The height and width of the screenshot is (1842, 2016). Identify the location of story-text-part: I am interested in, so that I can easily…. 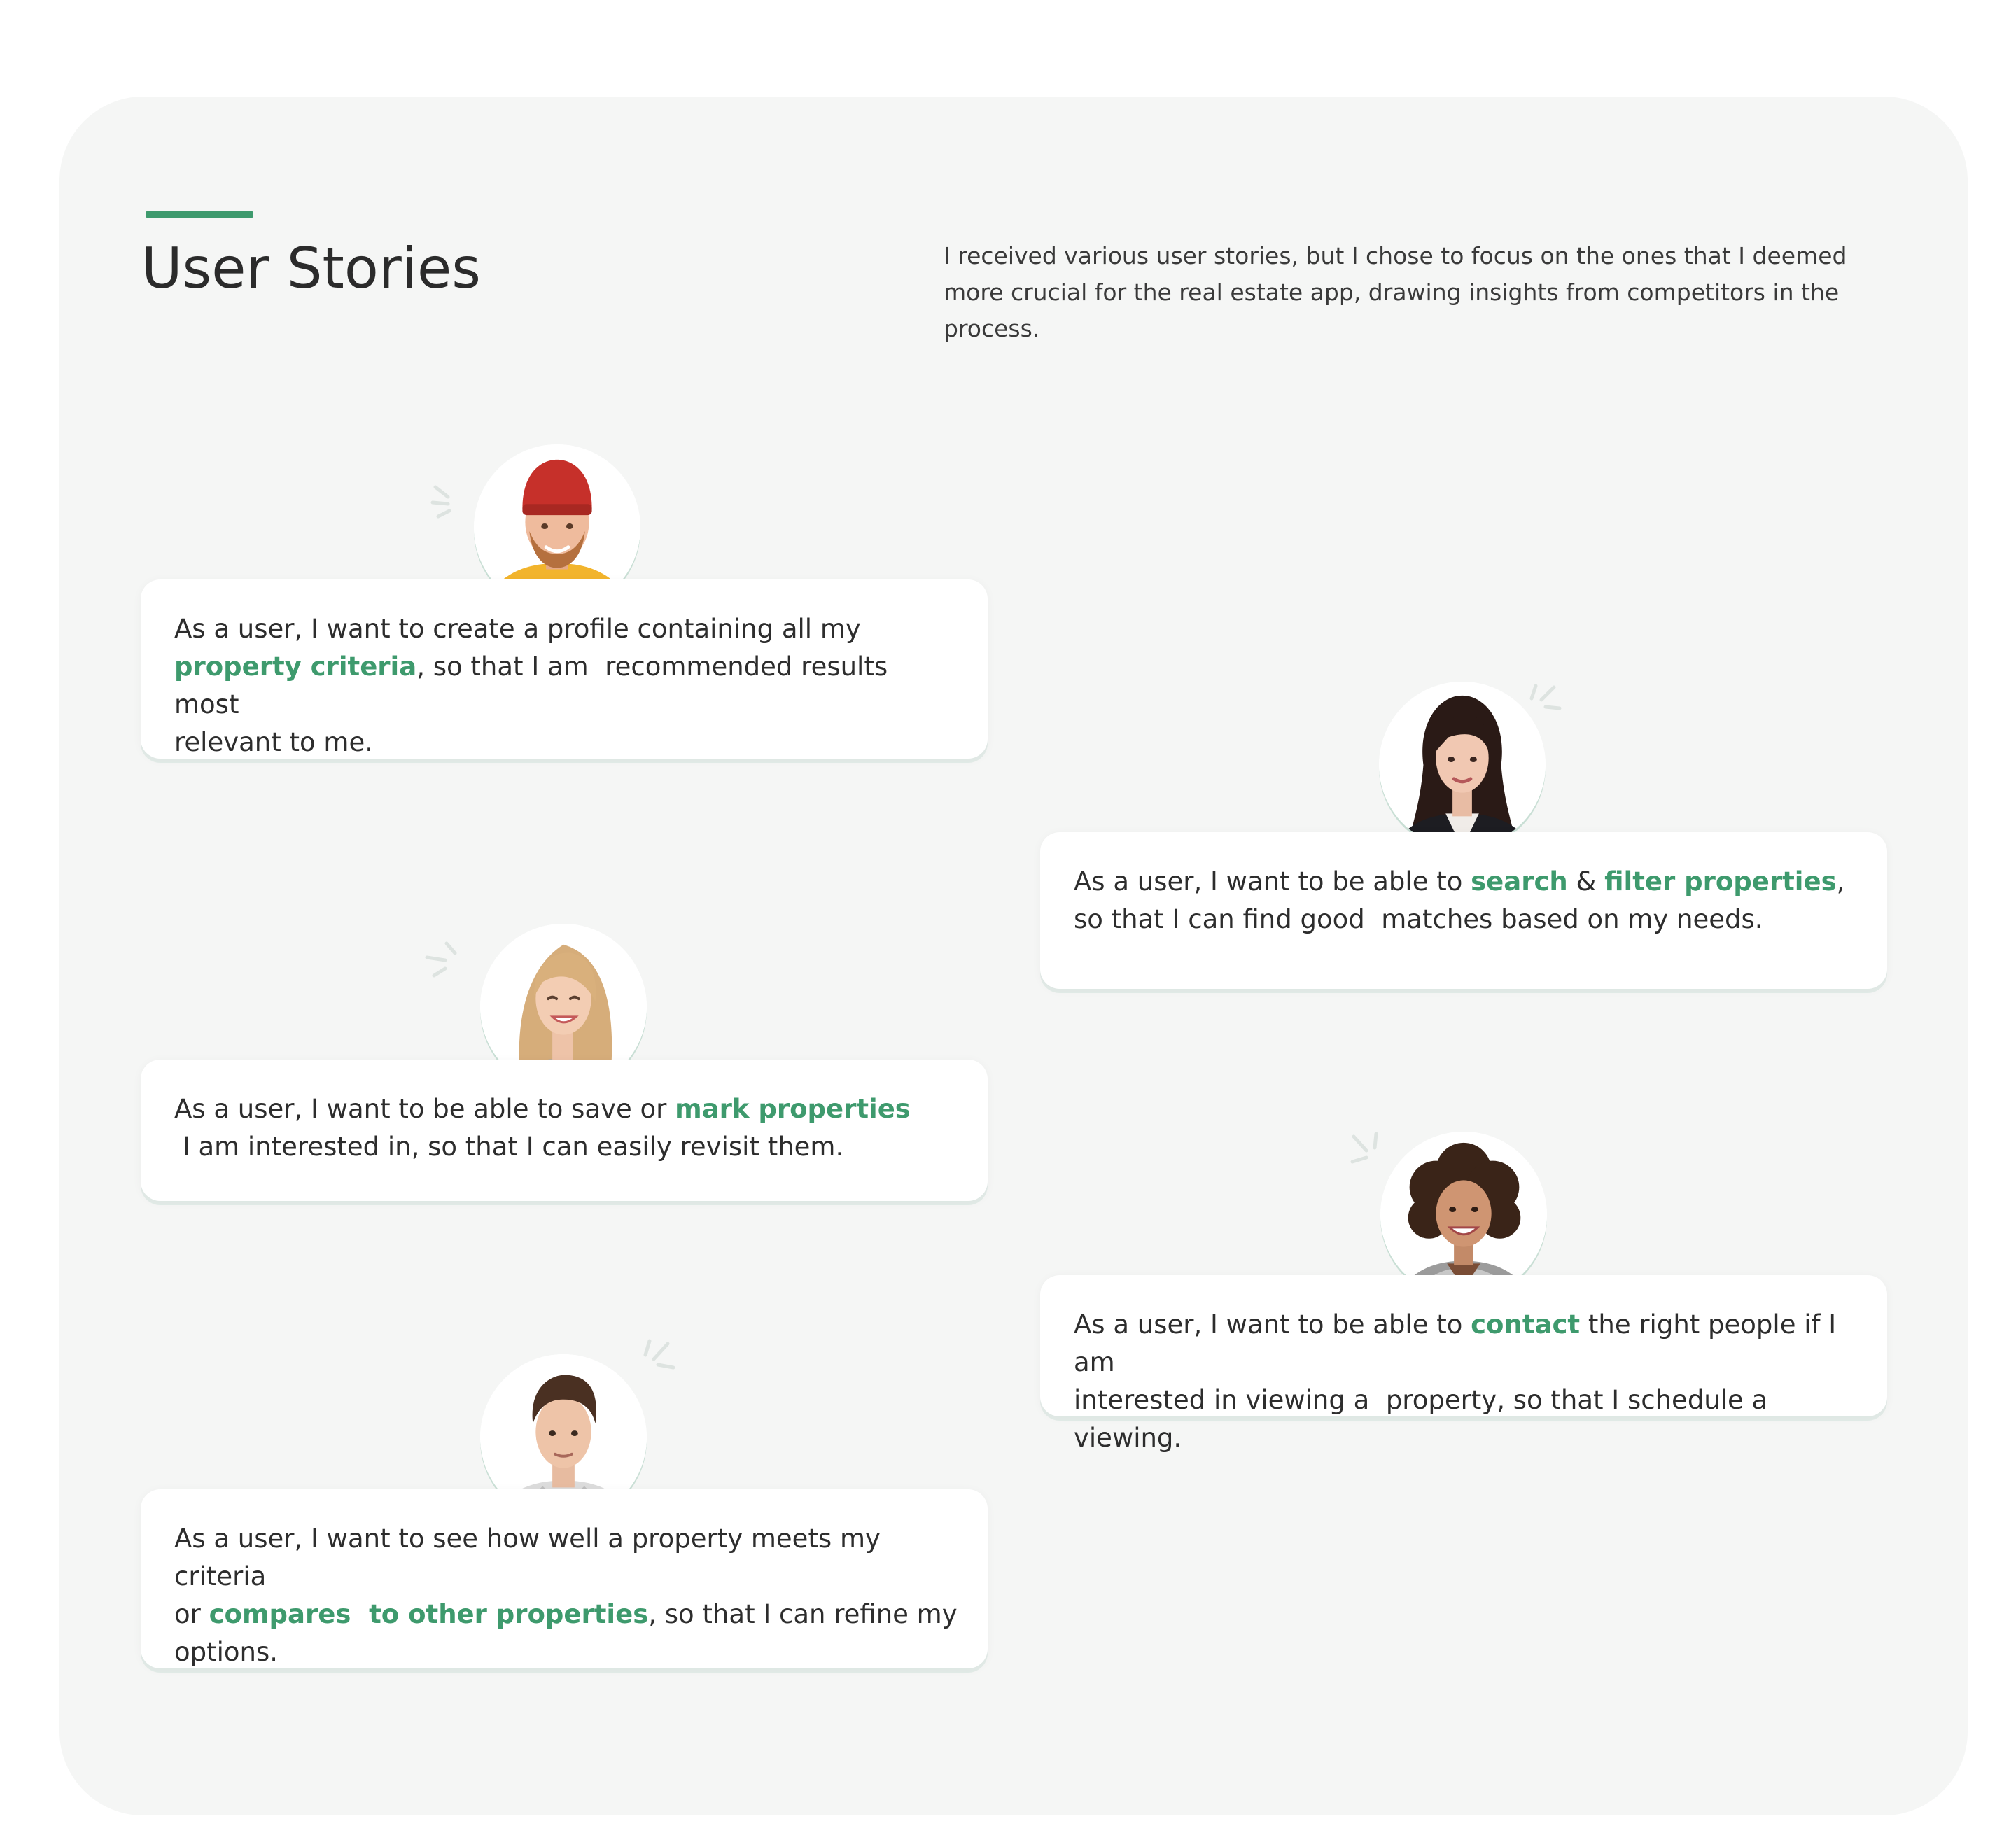
(513, 1147).